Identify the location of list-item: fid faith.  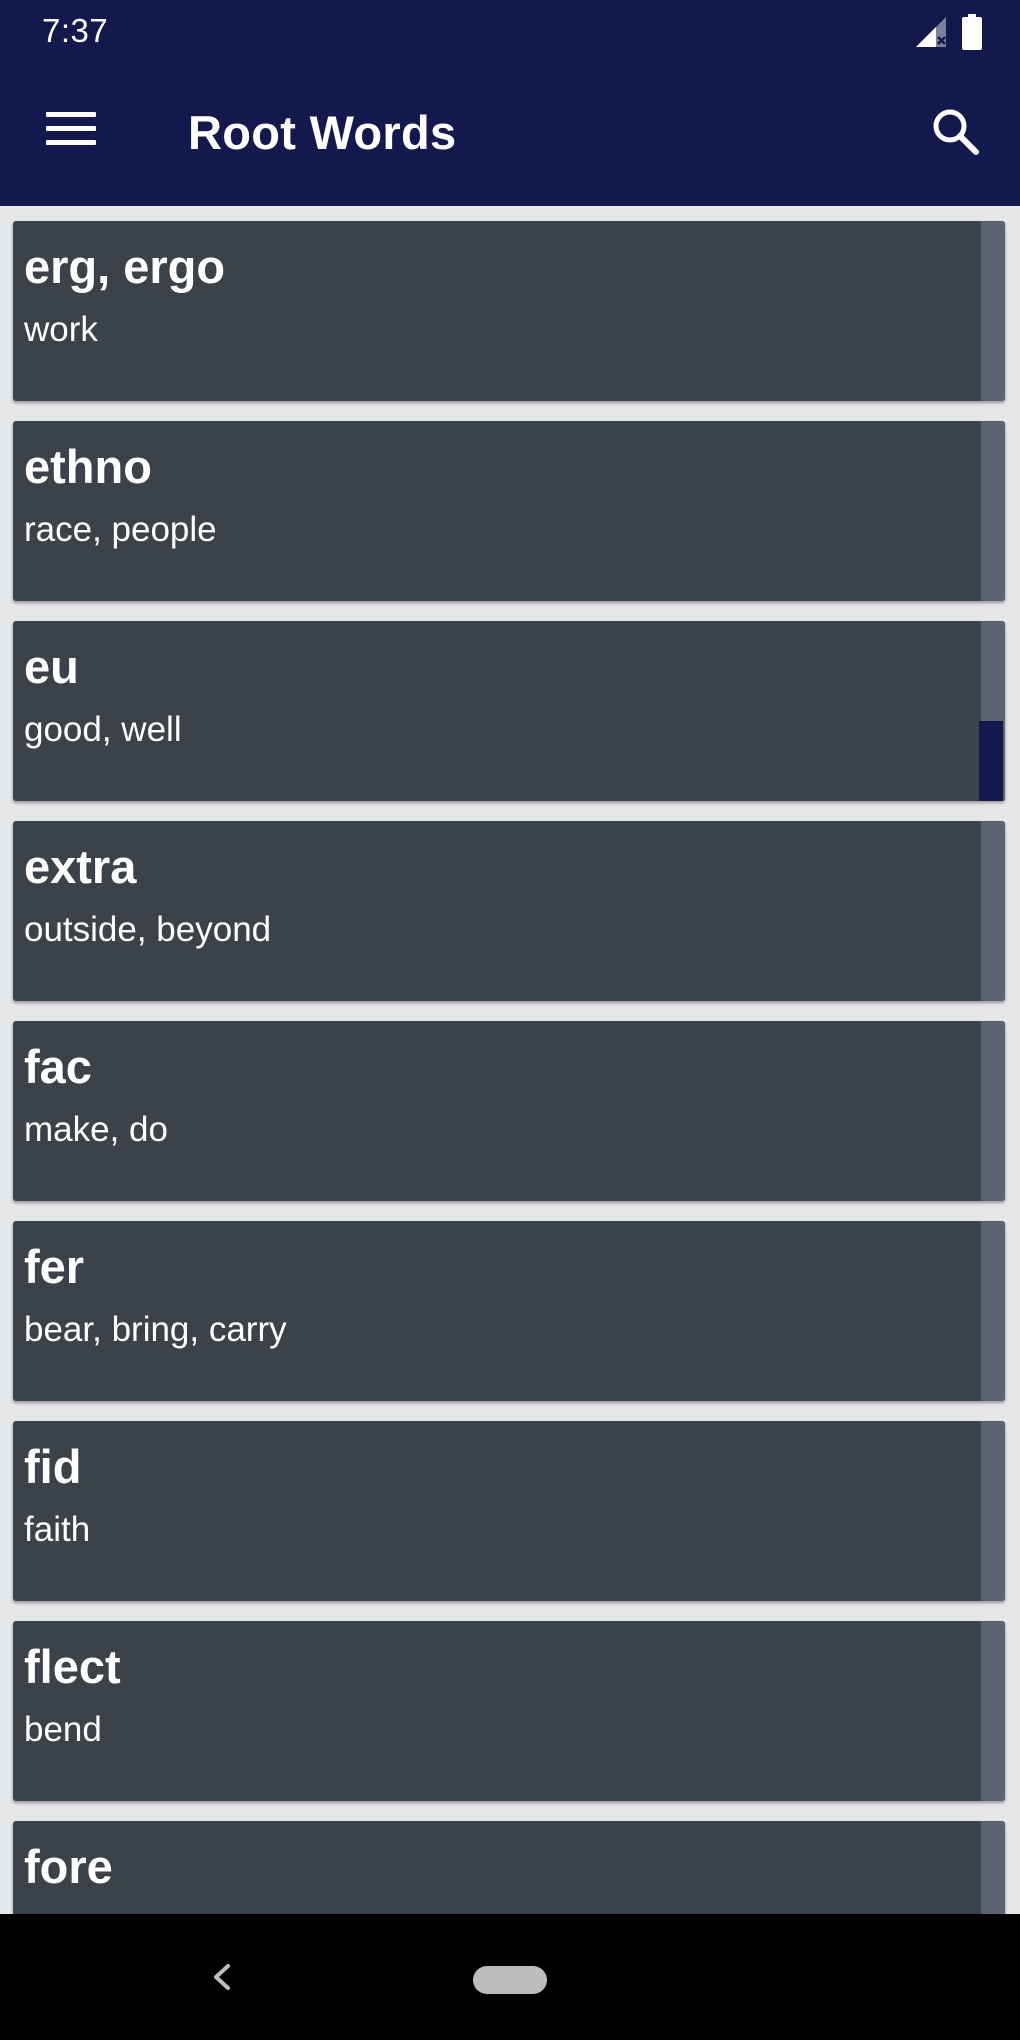
(509, 1511).